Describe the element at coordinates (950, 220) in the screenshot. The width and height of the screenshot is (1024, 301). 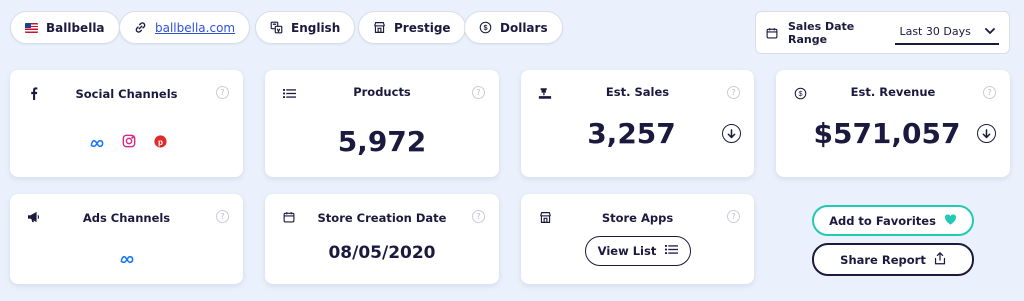
I see `heart-icon` at that location.